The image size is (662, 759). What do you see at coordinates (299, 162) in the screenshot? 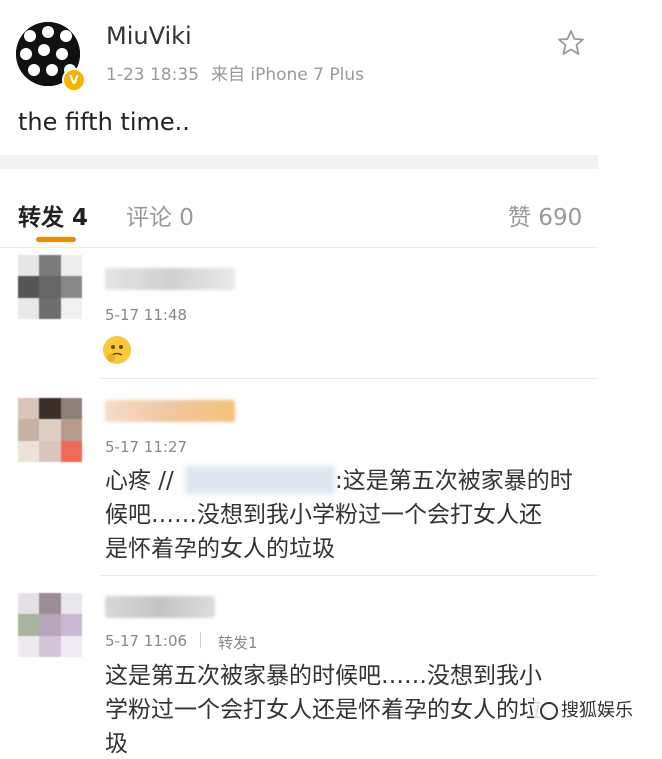
I see `section-divider` at bounding box center [299, 162].